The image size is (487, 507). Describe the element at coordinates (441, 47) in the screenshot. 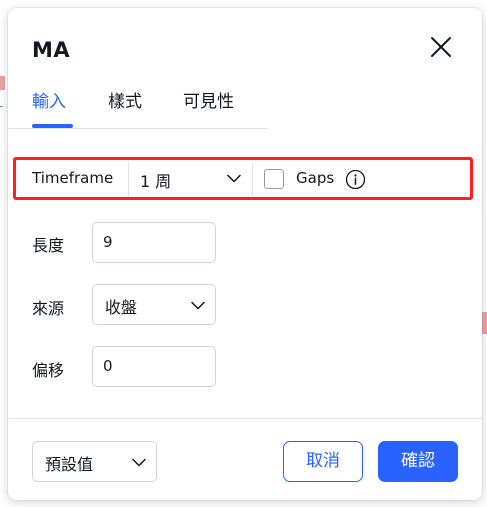

I see `close-icon` at that location.